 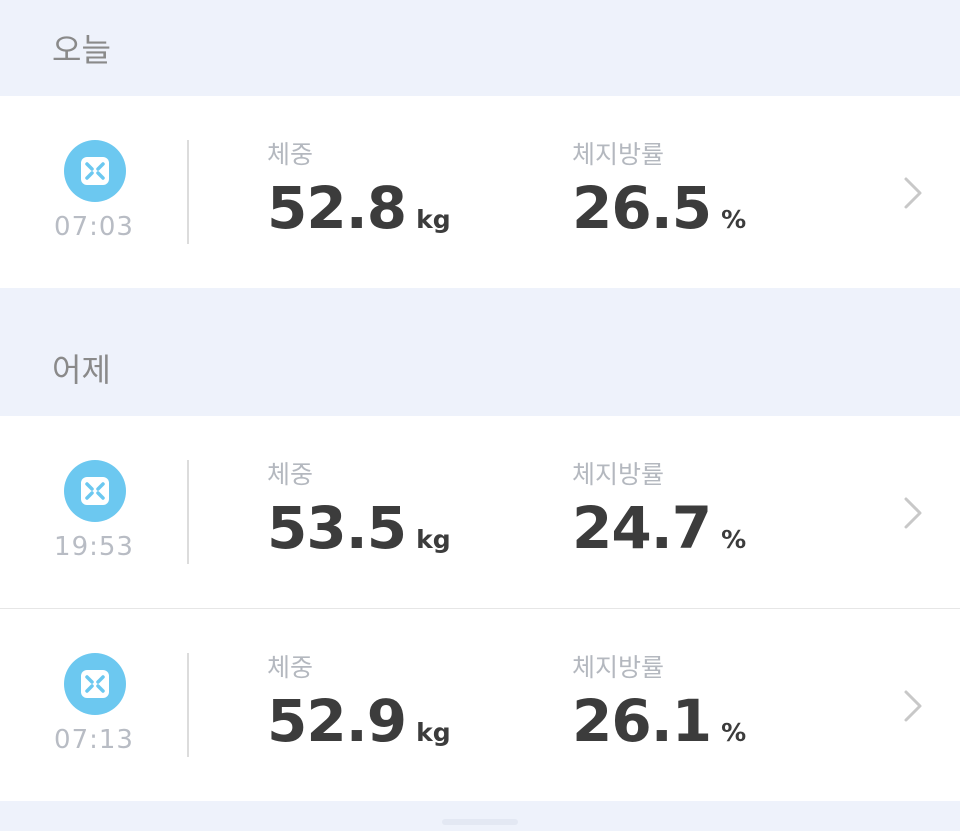 What do you see at coordinates (337, 528) in the screenshot?
I see `weight-value: 53.5` at bounding box center [337, 528].